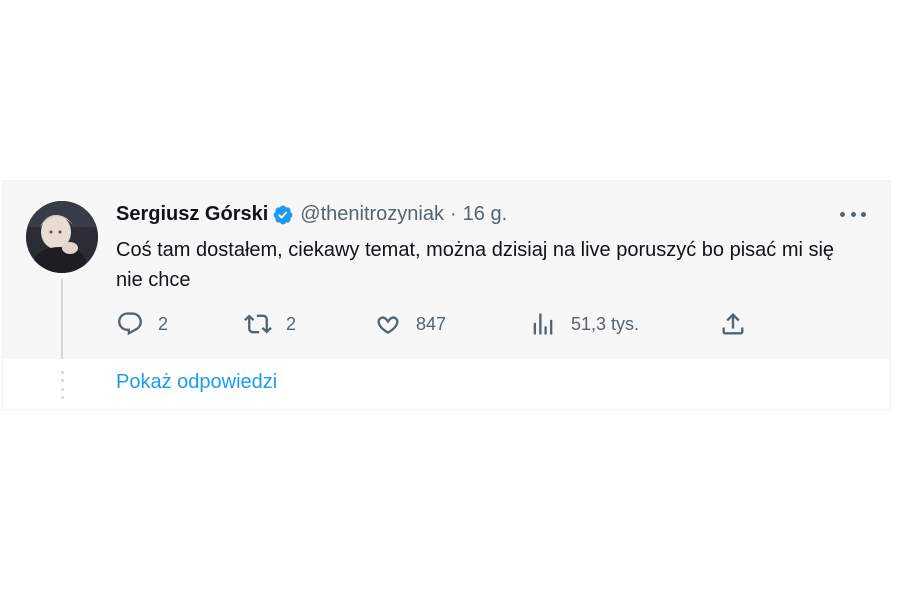 The image size is (900, 591). I want to click on retweet-count: 2, so click(291, 323).